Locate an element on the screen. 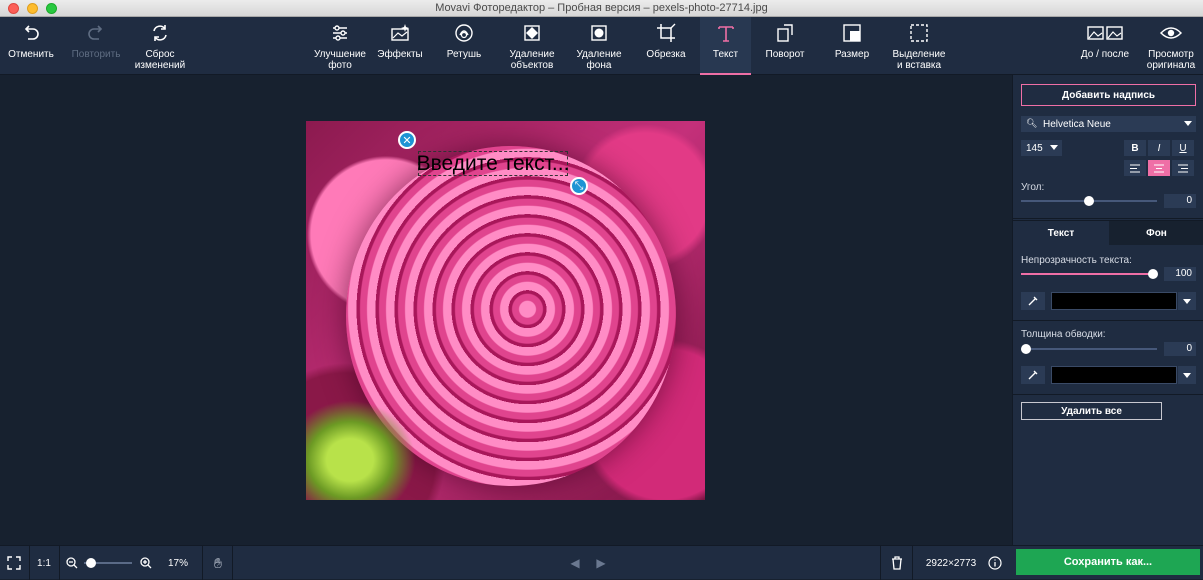 This screenshot has height=580, width=1203. text-bg-tabs: Текст Фон is located at coordinates (1108, 232).